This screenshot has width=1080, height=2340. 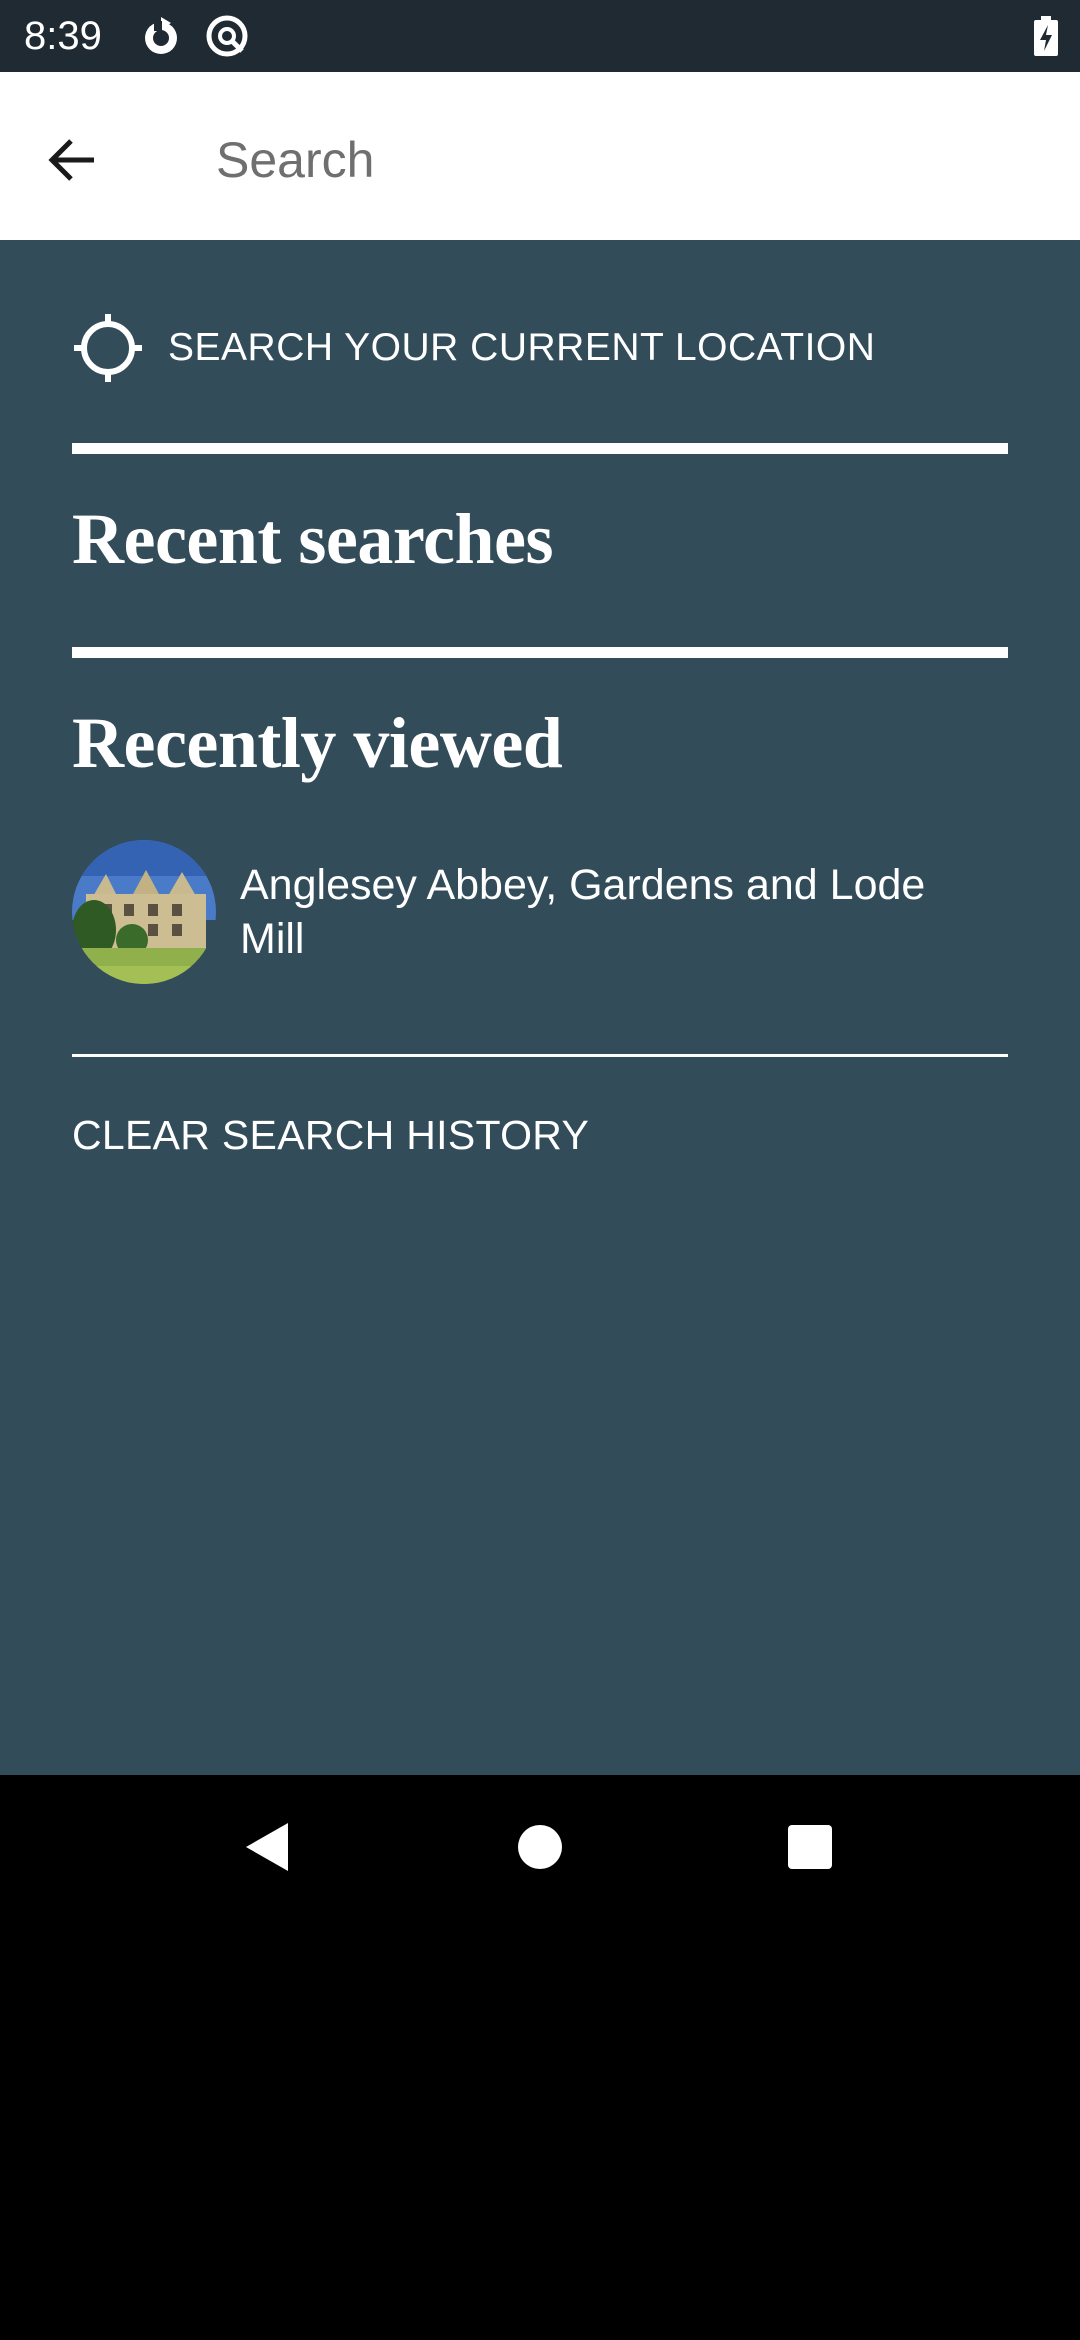 I want to click on clear-search-history-button: CLEAR SEARCH HISTORY, so click(x=330, y=1135).